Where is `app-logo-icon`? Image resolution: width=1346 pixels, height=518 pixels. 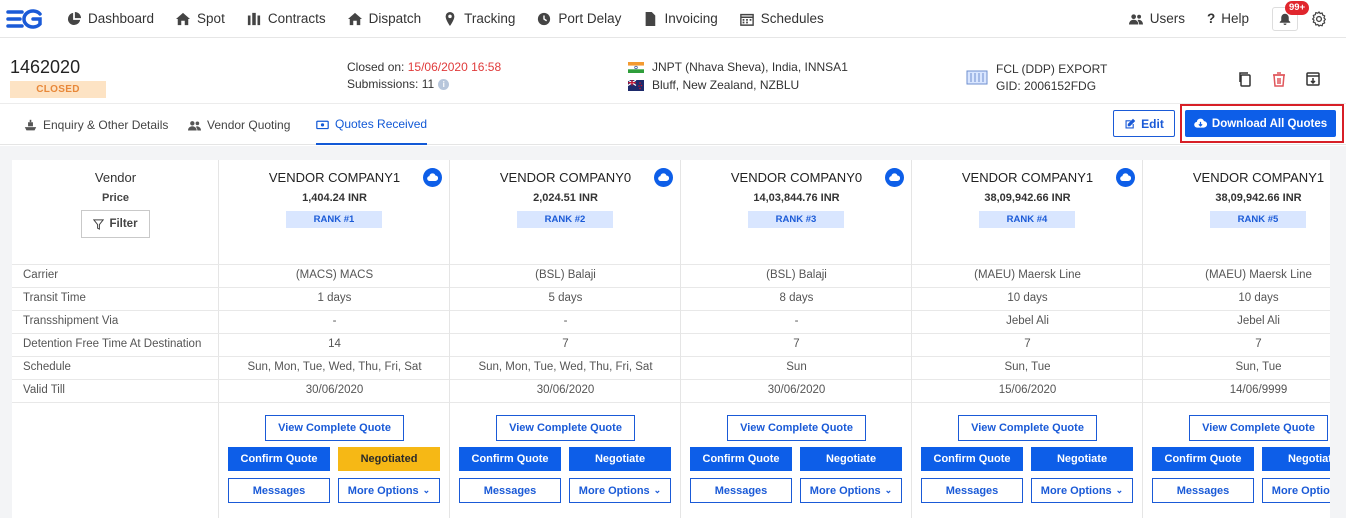 app-logo-icon is located at coordinates (25, 19).